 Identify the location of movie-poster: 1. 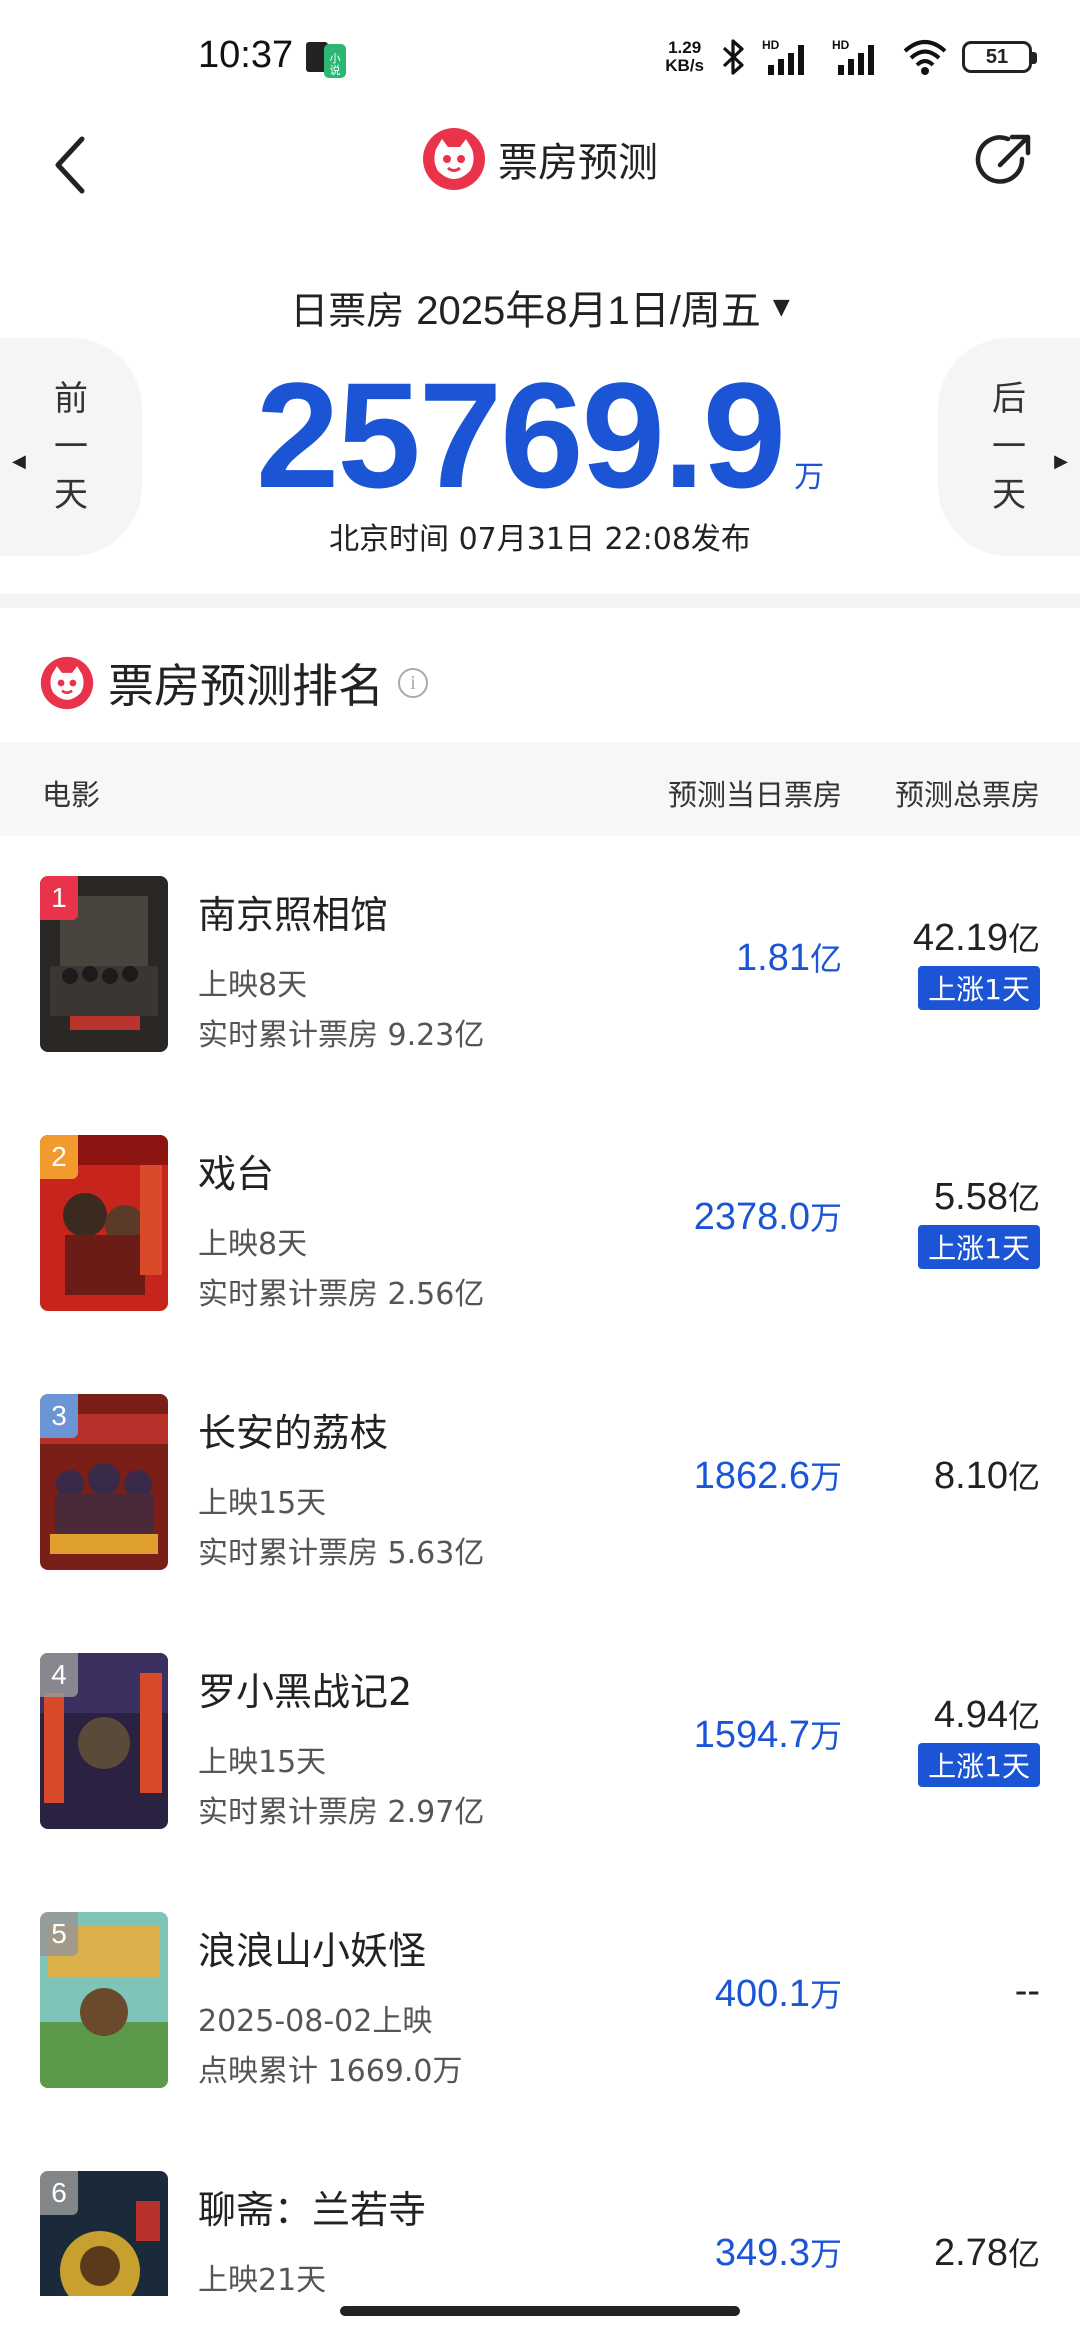
(104, 964).